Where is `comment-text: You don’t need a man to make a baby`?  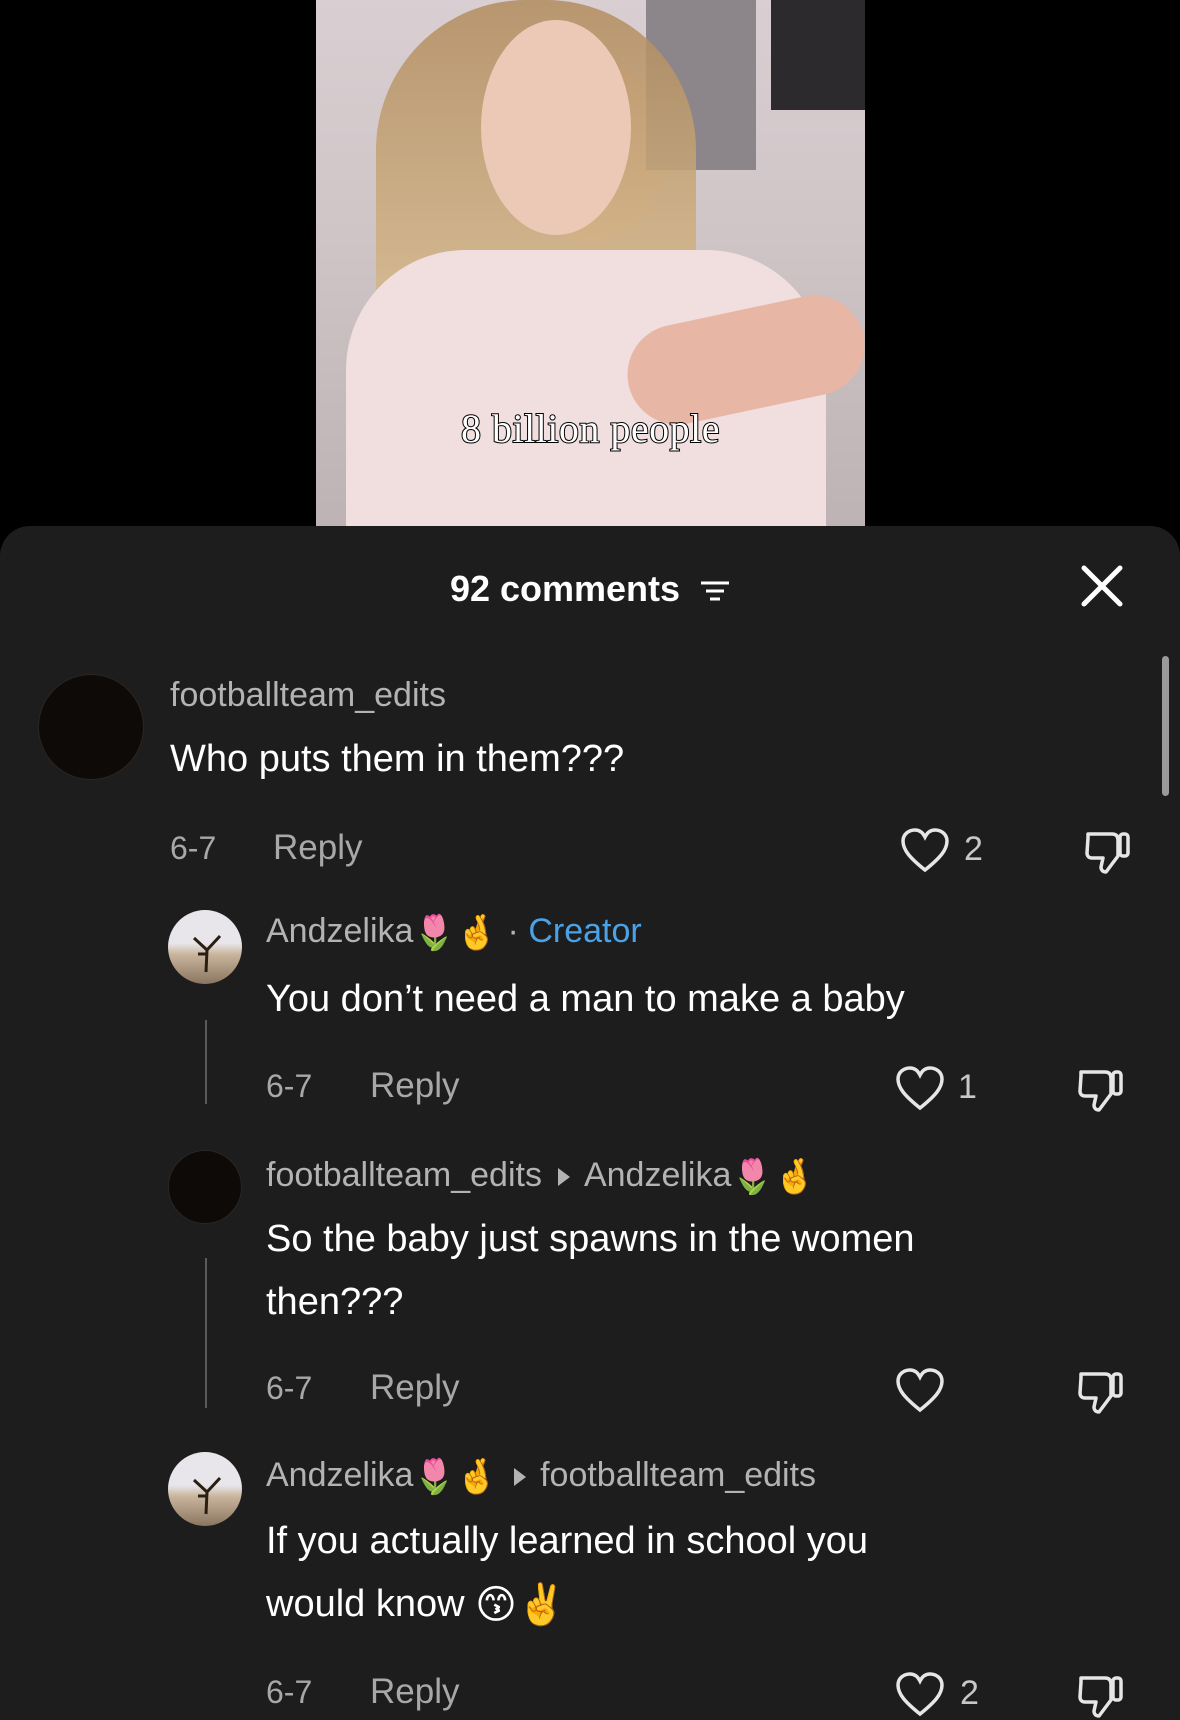 comment-text: You don’t need a man to make a baby is located at coordinates (585, 999).